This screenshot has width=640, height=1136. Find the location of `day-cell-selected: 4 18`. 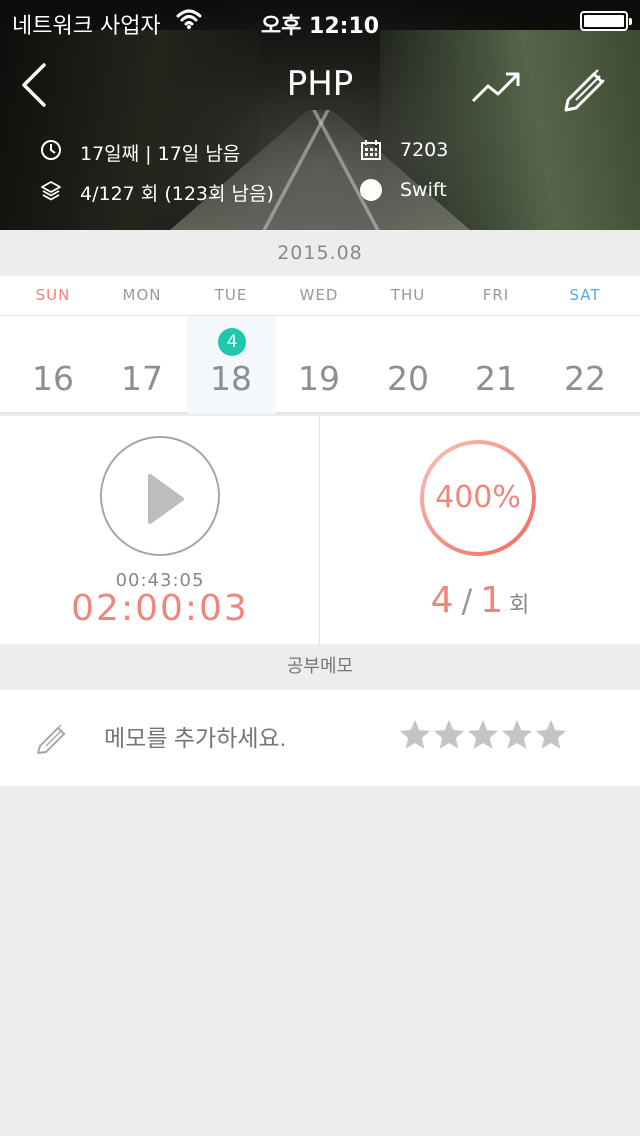

day-cell-selected: 4 18 is located at coordinates (231, 365).